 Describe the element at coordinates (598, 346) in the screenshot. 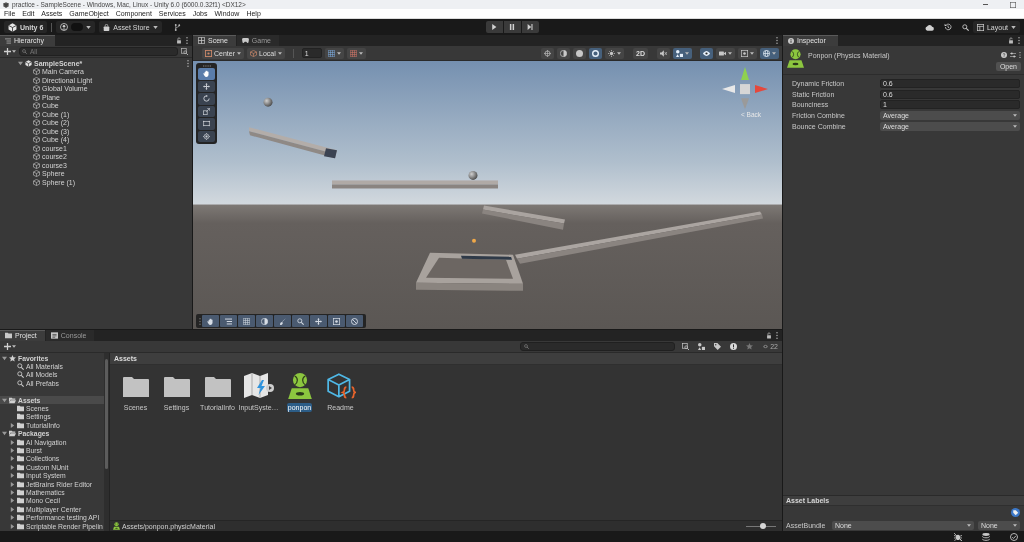

I see `search-field` at that location.